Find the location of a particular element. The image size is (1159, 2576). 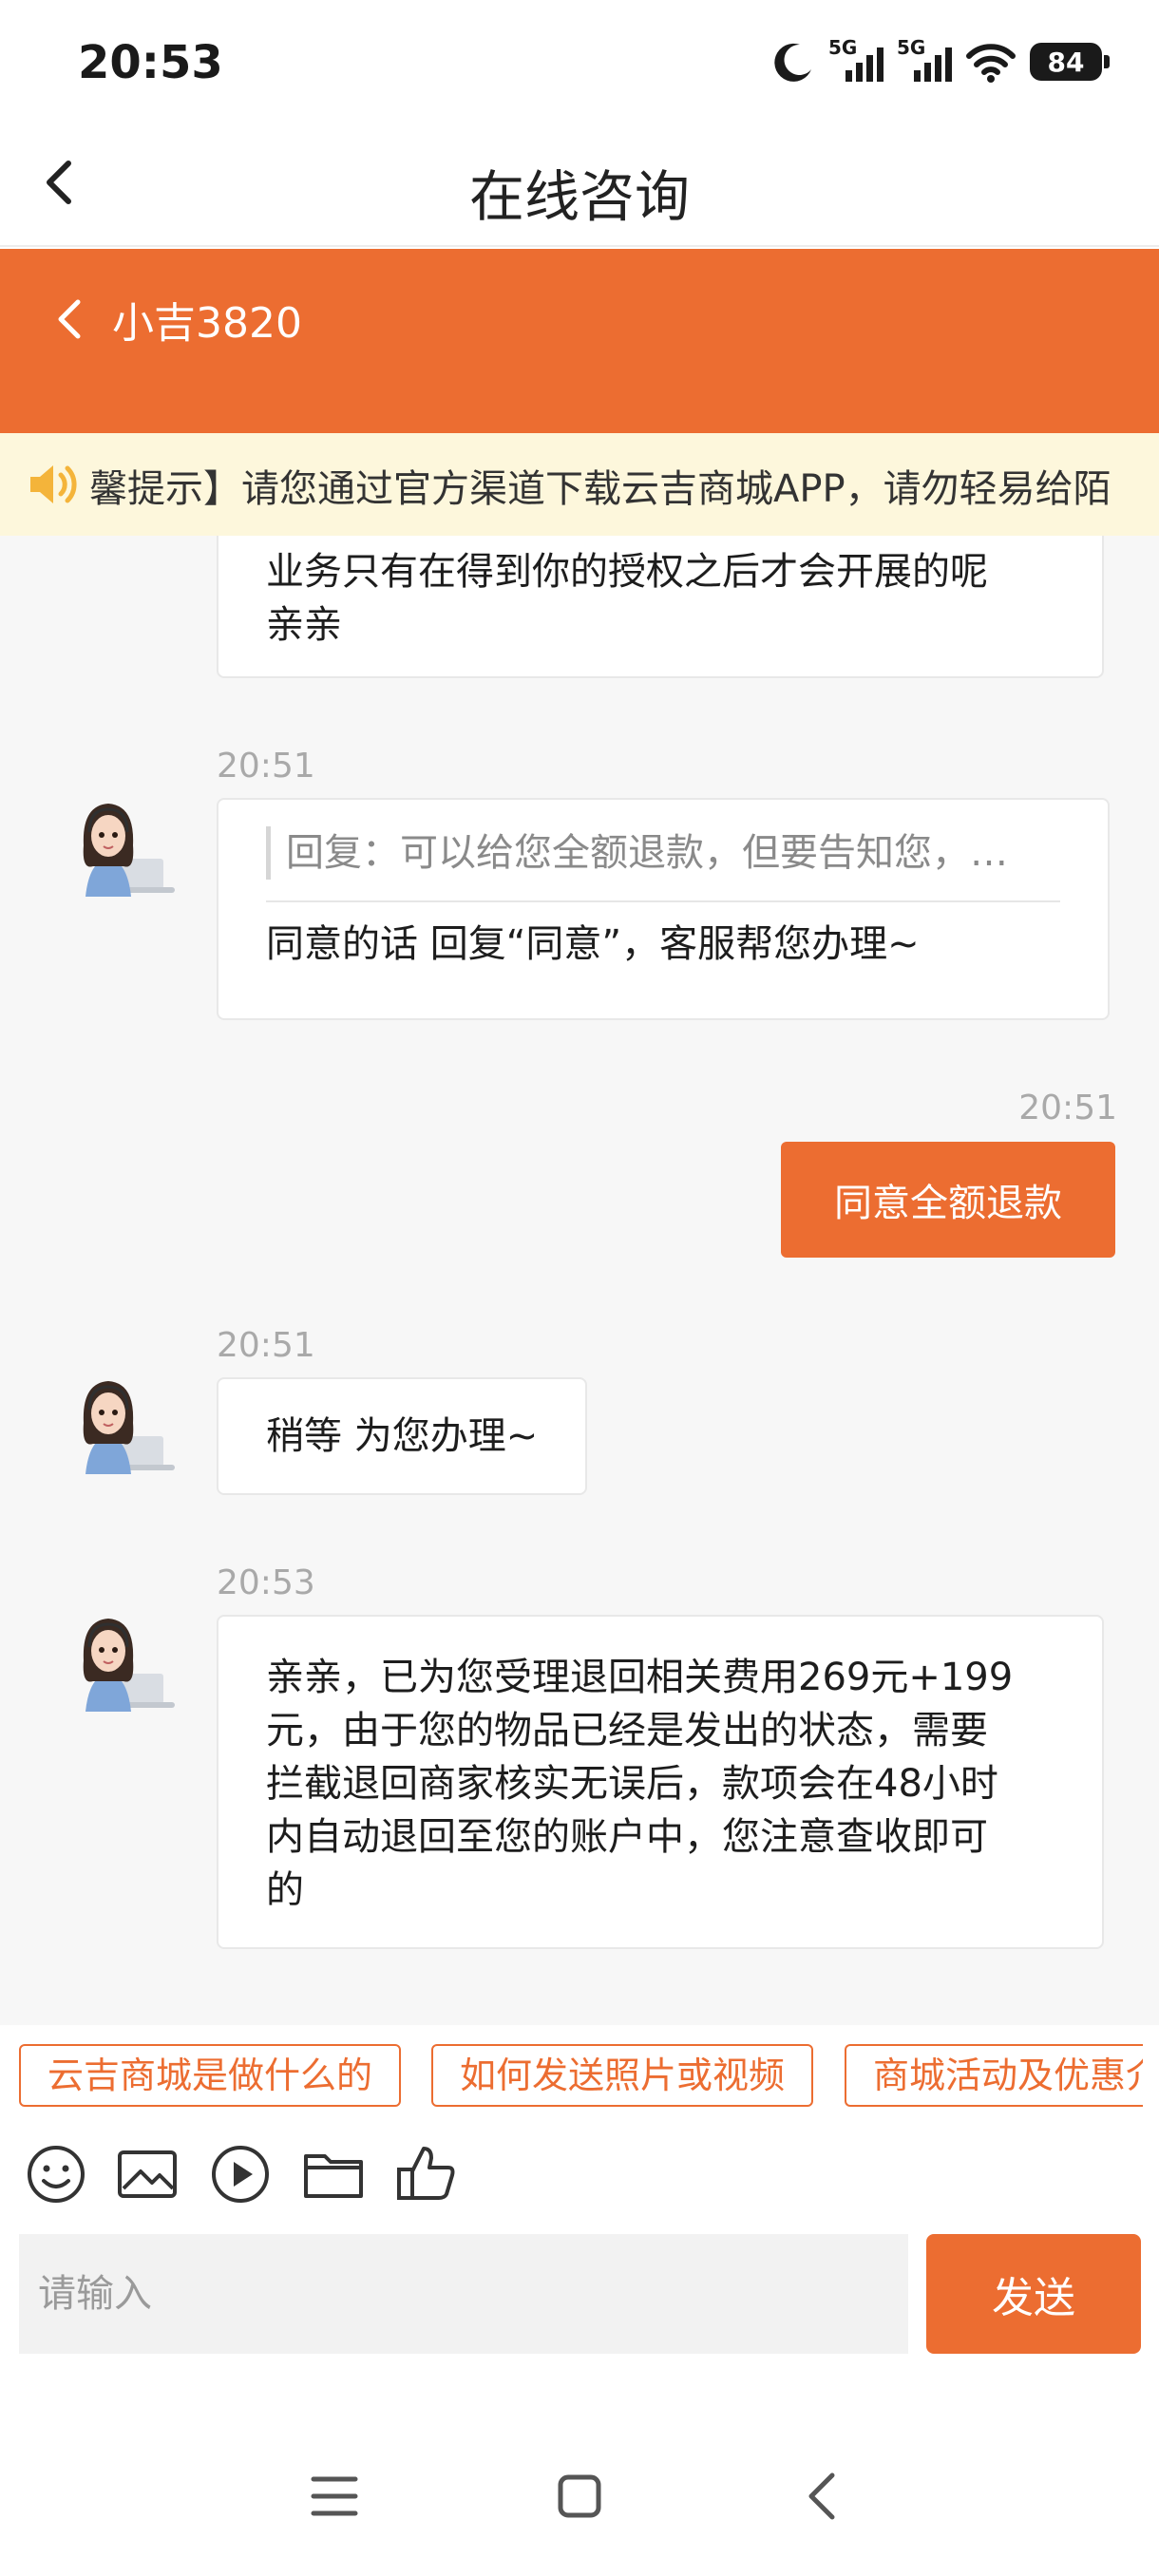

thumbs-up-icon is located at coordinates (426, 2174).